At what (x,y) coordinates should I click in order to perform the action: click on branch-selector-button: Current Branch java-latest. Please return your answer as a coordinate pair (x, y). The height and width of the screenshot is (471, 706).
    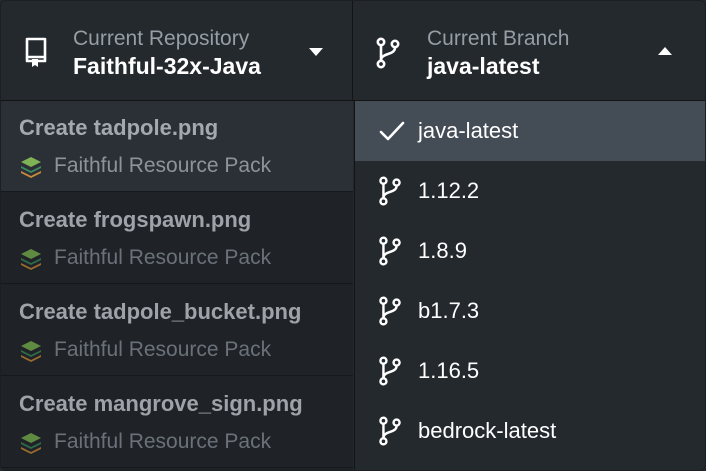
    Looking at the image, I should click on (529, 50).